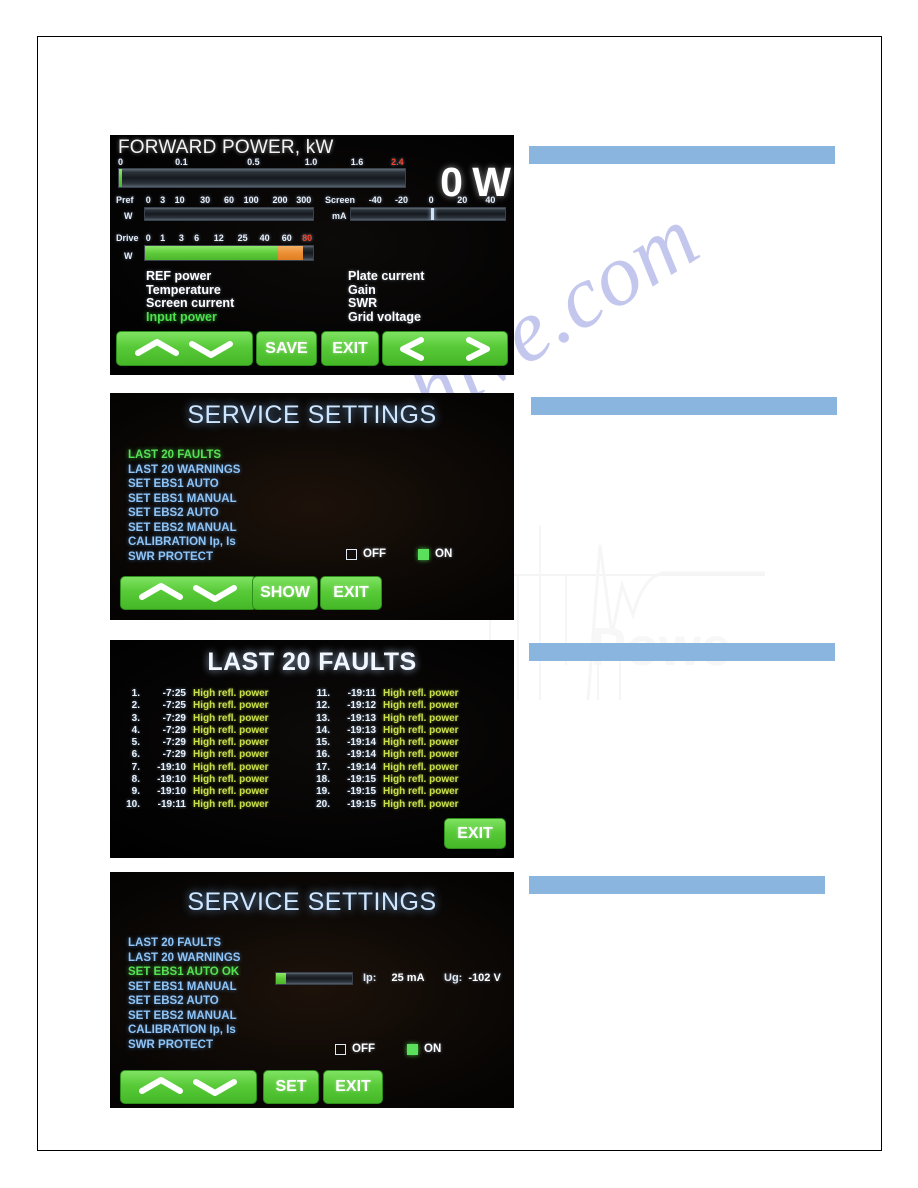 This screenshot has width=918, height=1188. What do you see at coordinates (445, 348) in the screenshot?
I see `leftright-button` at bounding box center [445, 348].